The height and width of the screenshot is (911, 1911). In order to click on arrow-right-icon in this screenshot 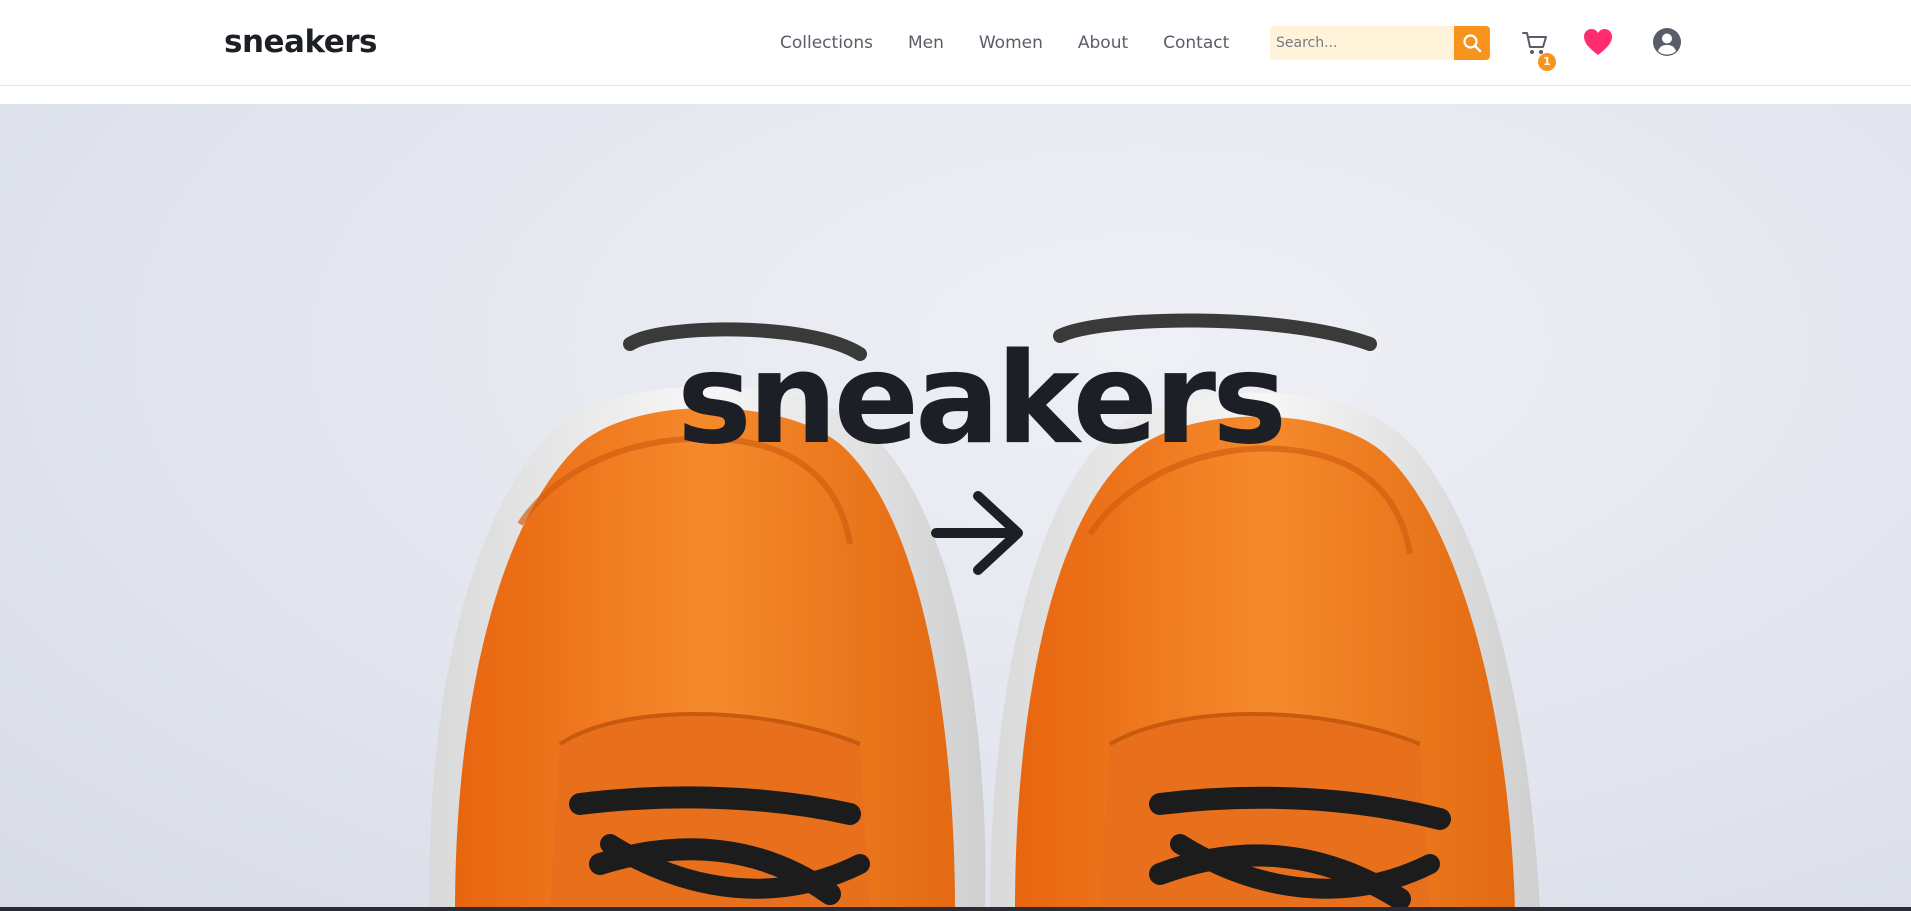, I will do `click(978, 533)`.